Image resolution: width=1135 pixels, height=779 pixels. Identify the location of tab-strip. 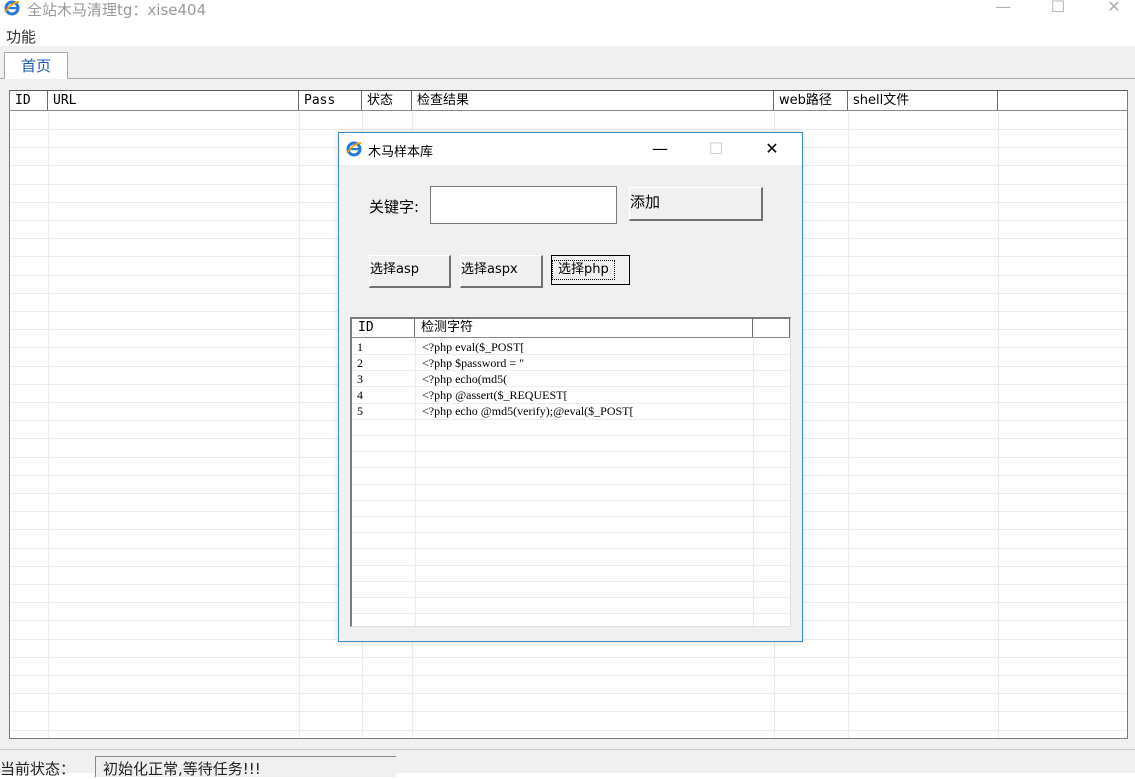
(567, 62).